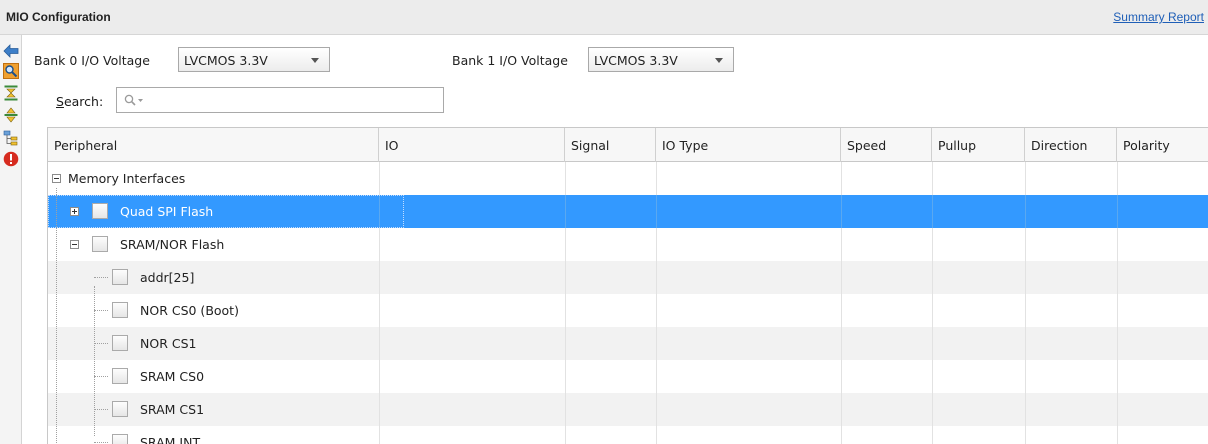 This screenshot has height=444, width=1208. I want to click on side-toolbar, so click(11, 239).